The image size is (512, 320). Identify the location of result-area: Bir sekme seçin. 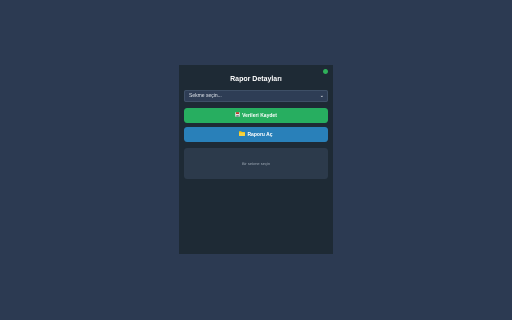
(256, 163).